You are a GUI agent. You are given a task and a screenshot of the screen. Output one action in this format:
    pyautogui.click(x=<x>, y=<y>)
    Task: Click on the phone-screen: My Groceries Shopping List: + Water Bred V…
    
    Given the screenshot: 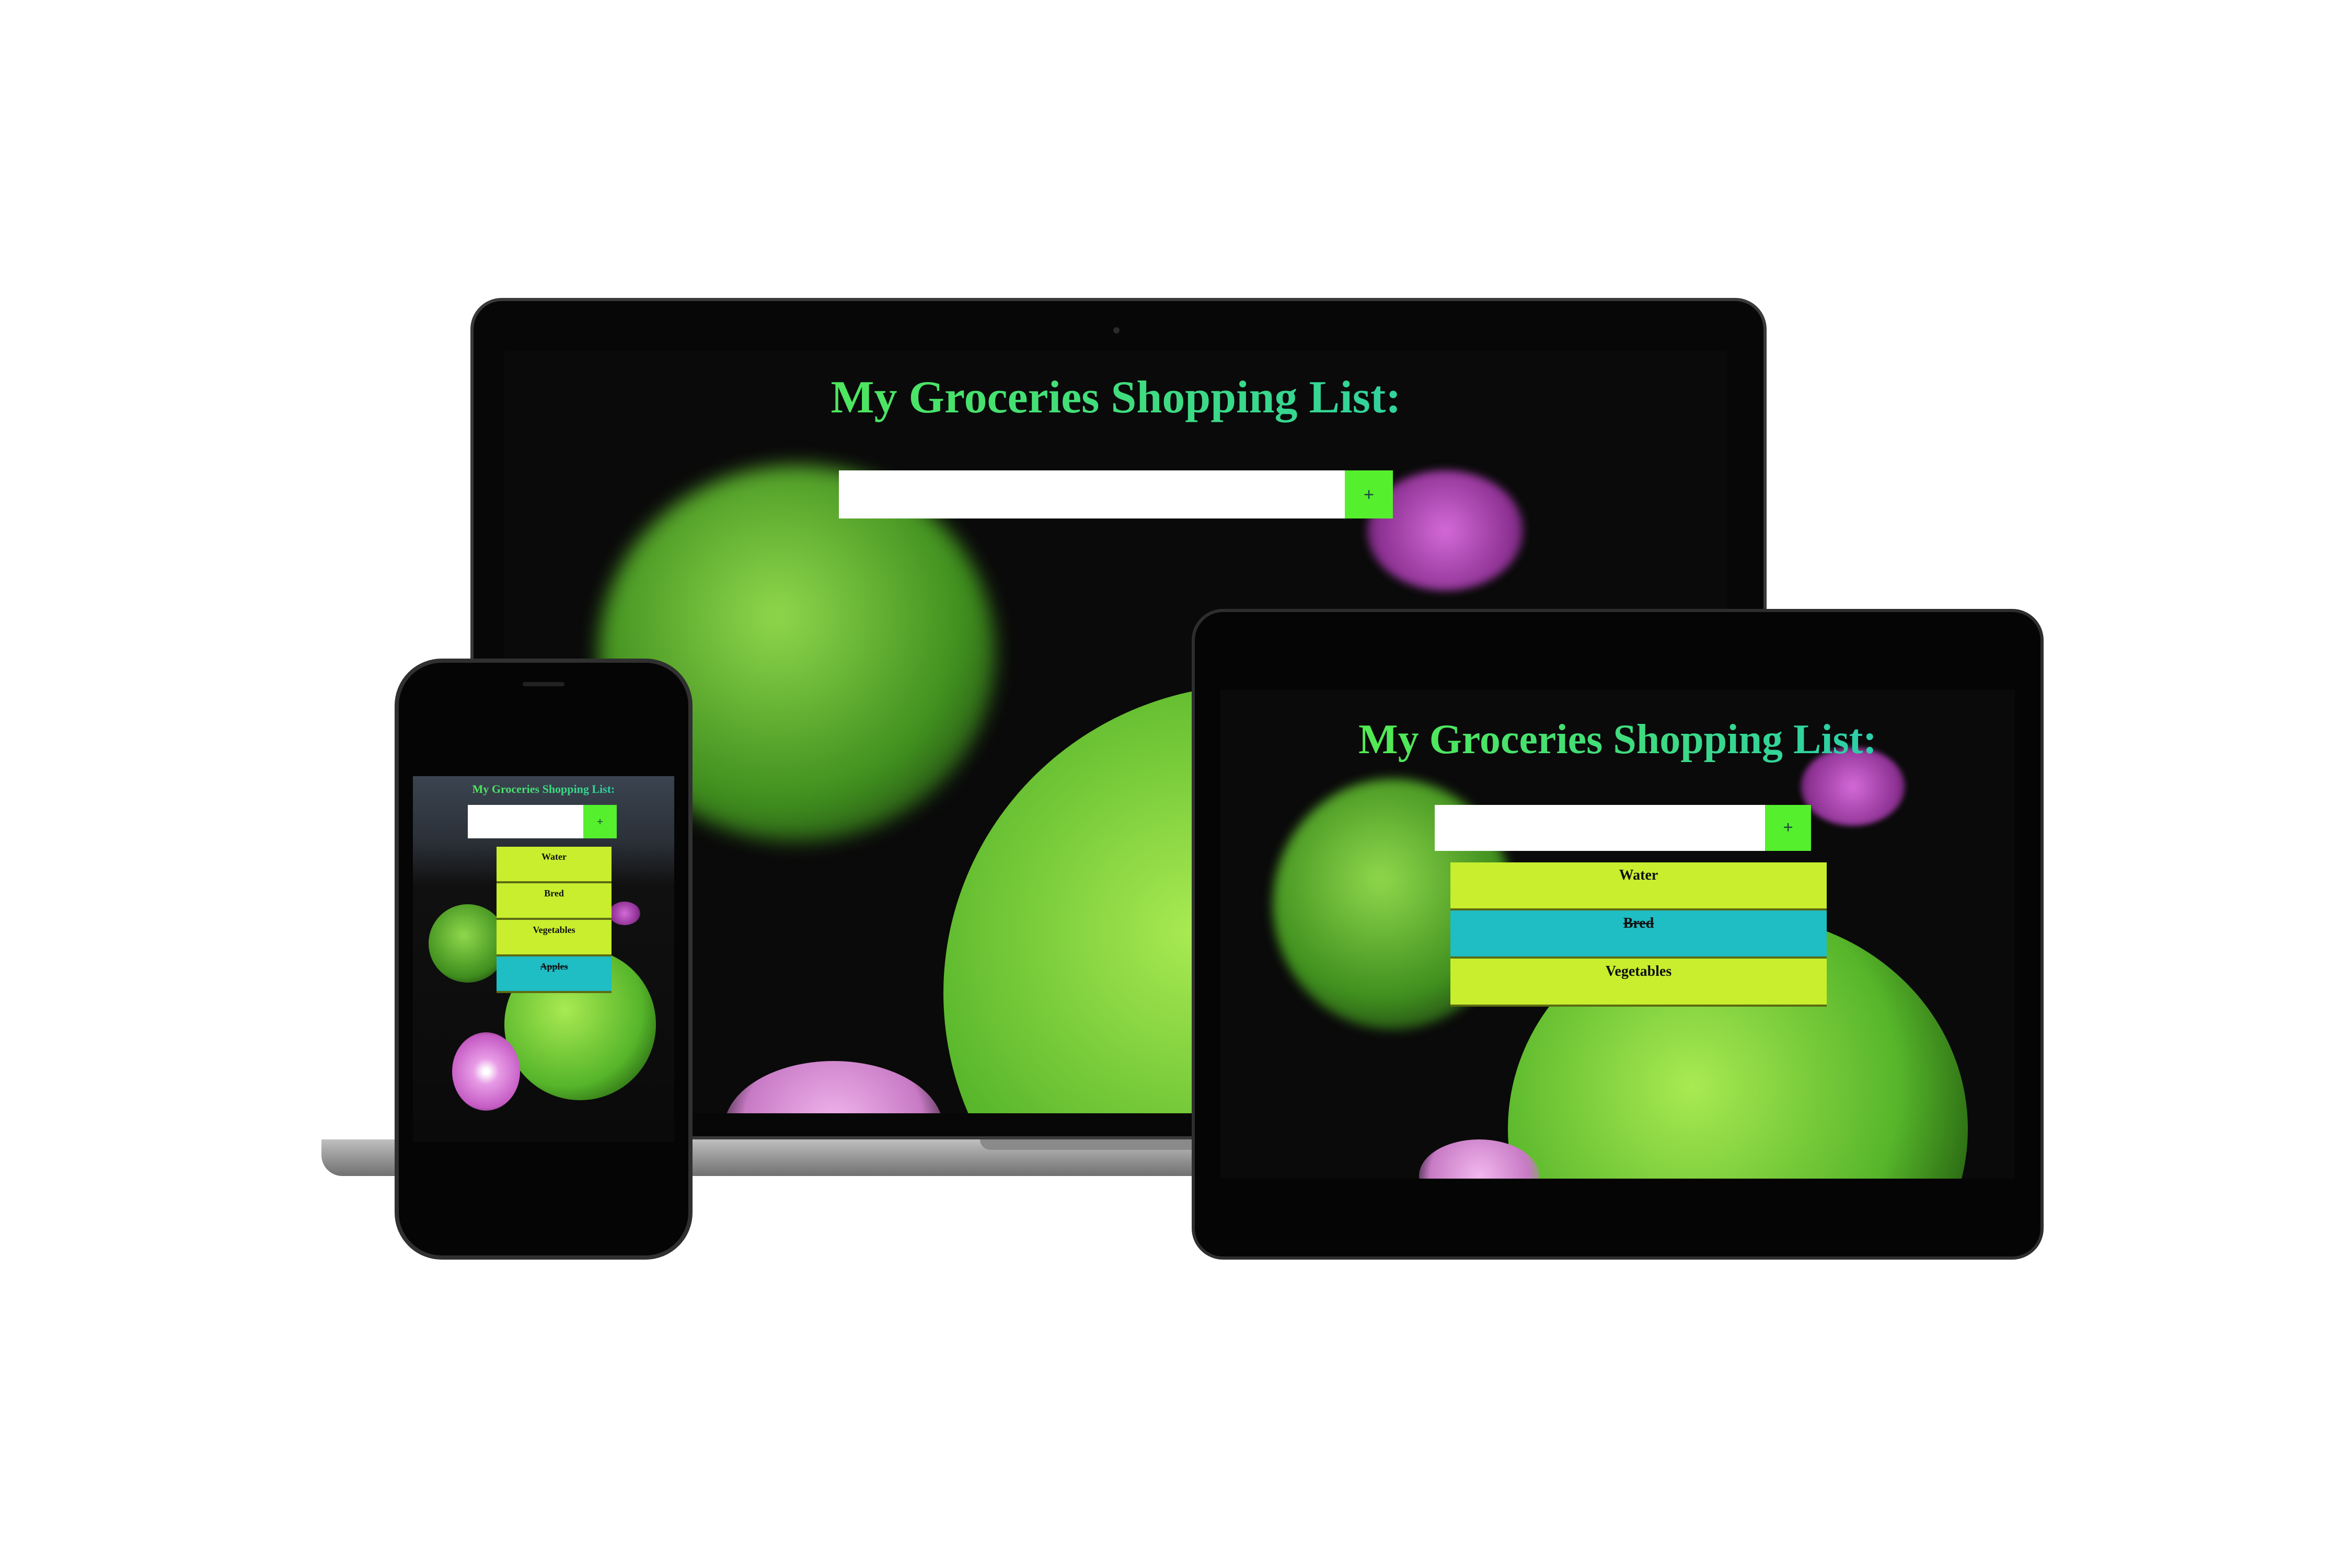 What is the action you would take?
    pyautogui.click(x=543, y=959)
    